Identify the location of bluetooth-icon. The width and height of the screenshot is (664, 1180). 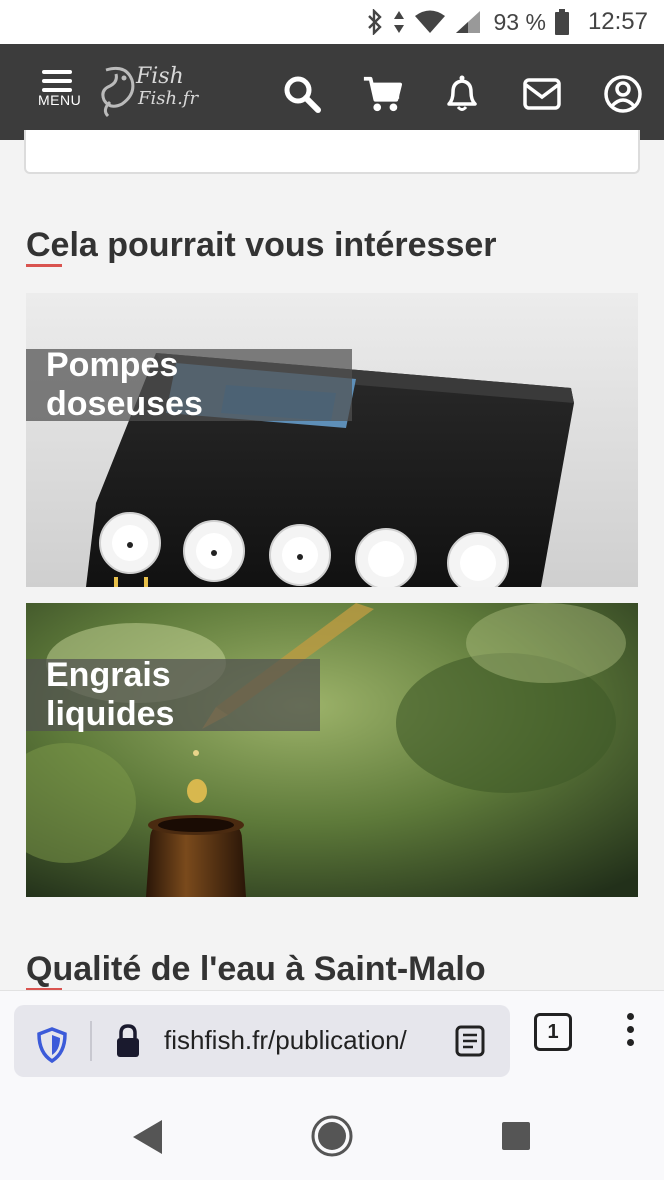
(375, 22).